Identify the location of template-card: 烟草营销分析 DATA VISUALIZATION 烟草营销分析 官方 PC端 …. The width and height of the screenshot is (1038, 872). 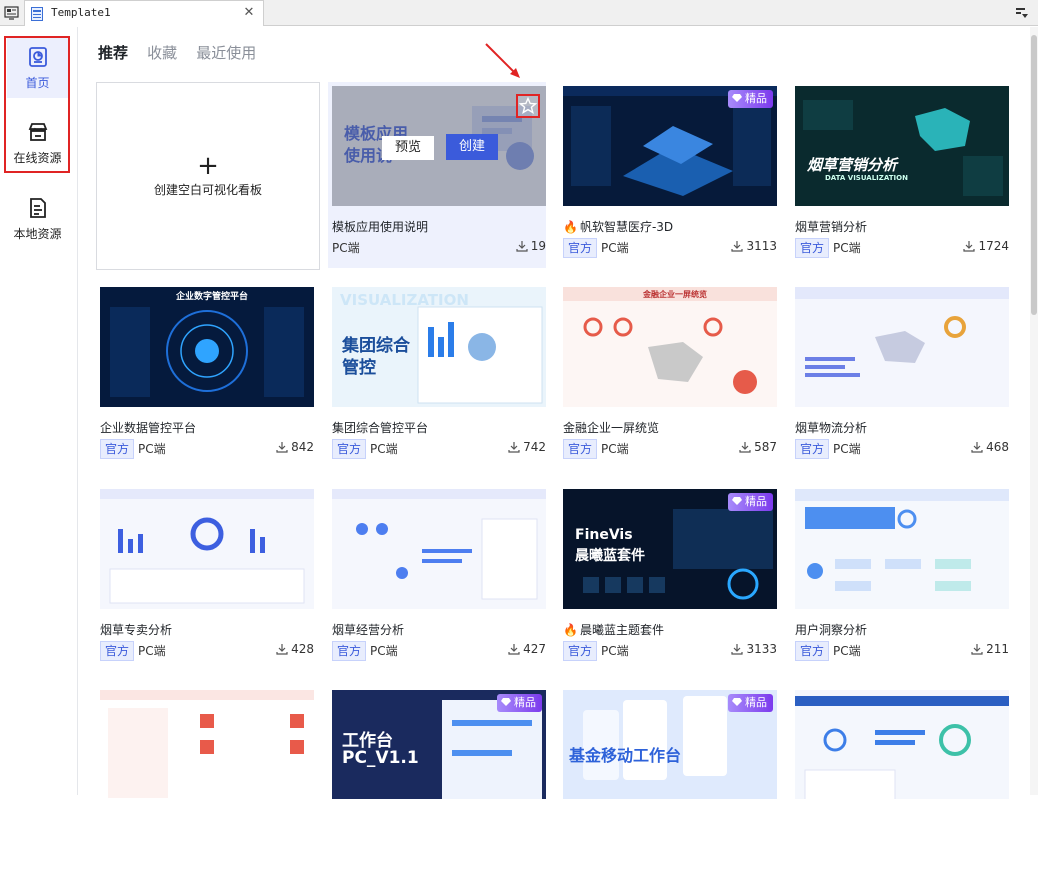
(900, 175).